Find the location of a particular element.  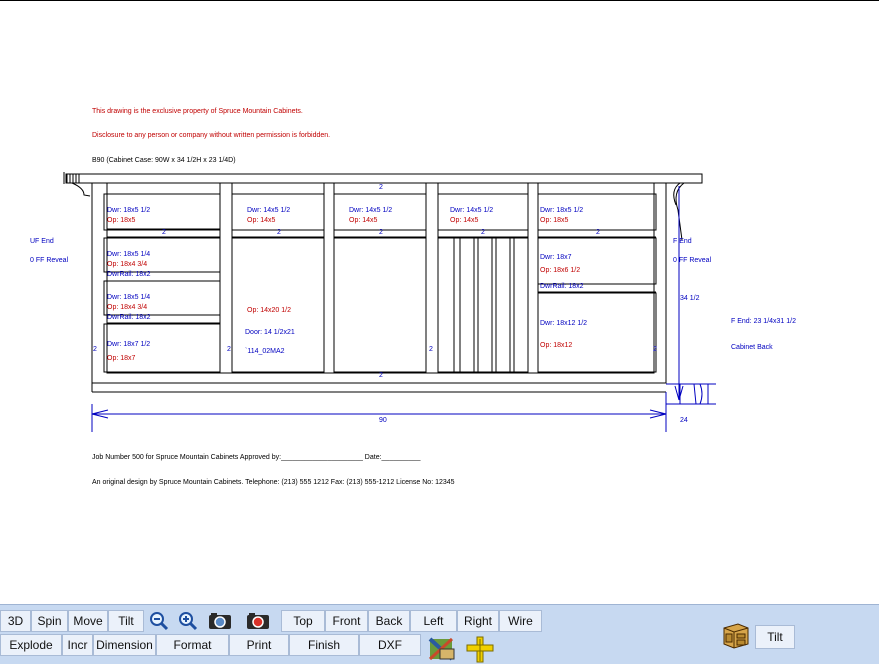

camera-red-icon is located at coordinates (258, 621).